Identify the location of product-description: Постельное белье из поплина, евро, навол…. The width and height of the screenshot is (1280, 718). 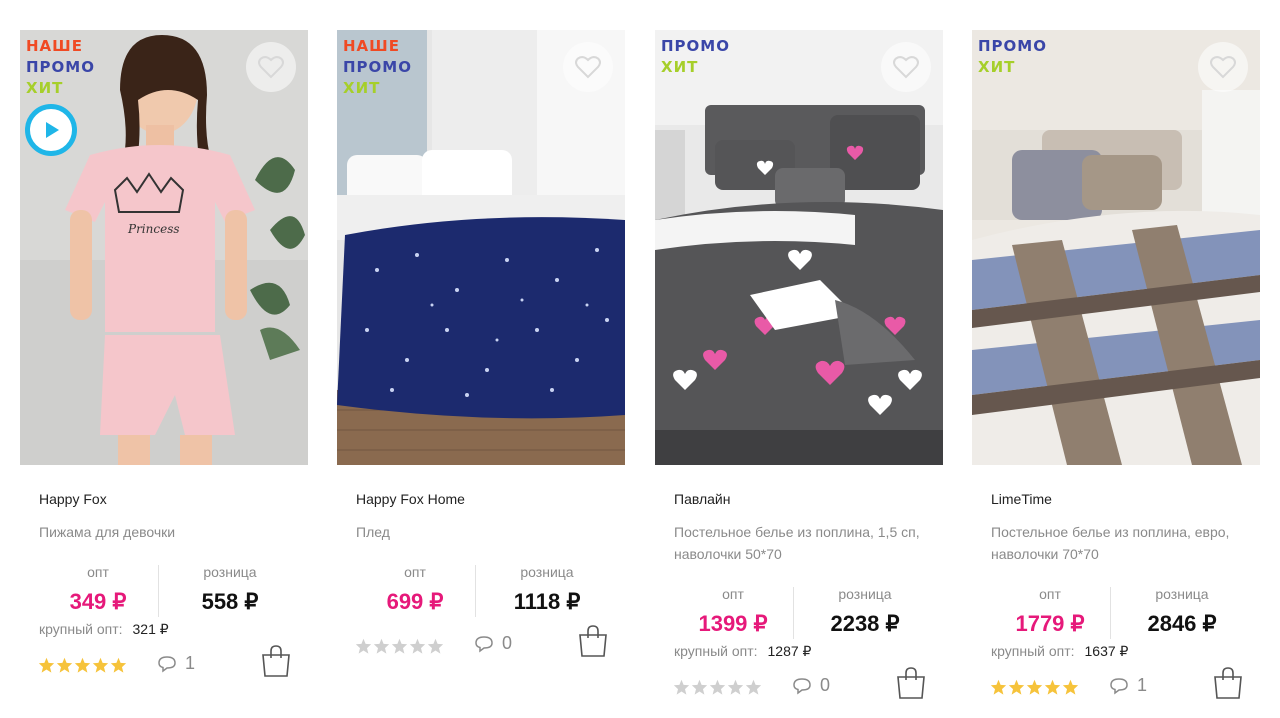
(1121, 543).